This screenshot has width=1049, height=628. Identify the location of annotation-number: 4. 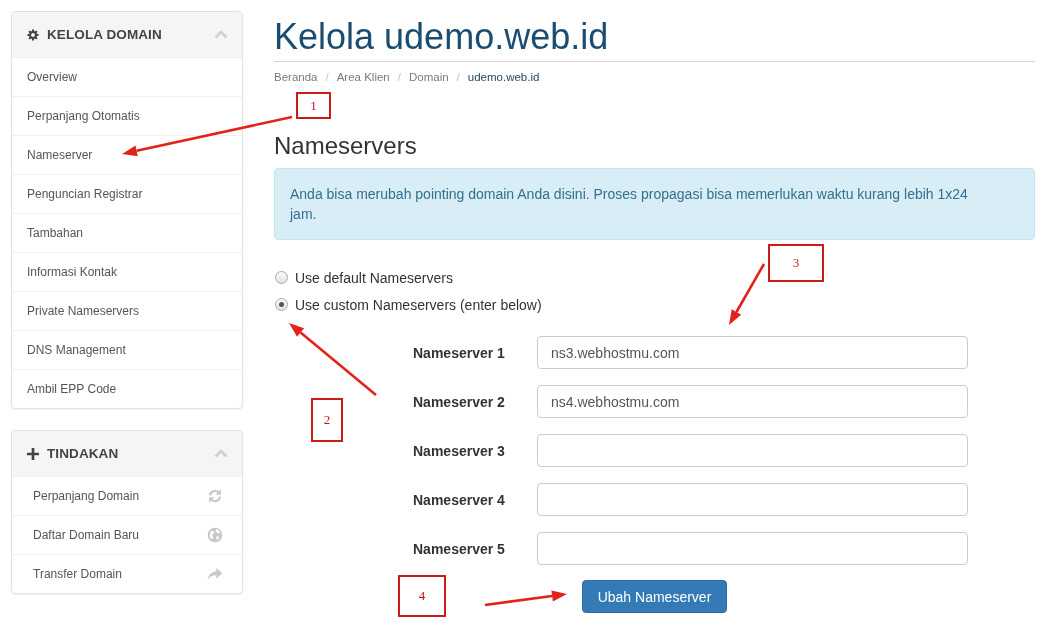
(422, 596).